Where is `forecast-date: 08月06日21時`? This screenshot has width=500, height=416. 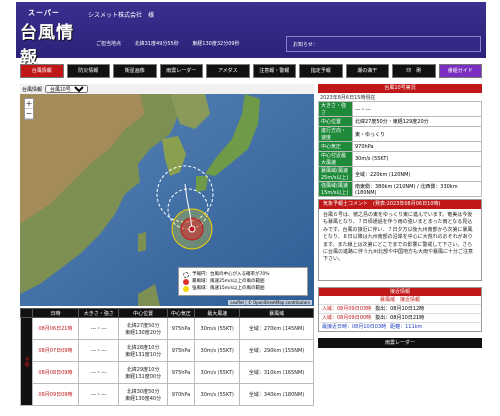 forecast-date: 08月06日21時 is located at coordinates (55, 328).